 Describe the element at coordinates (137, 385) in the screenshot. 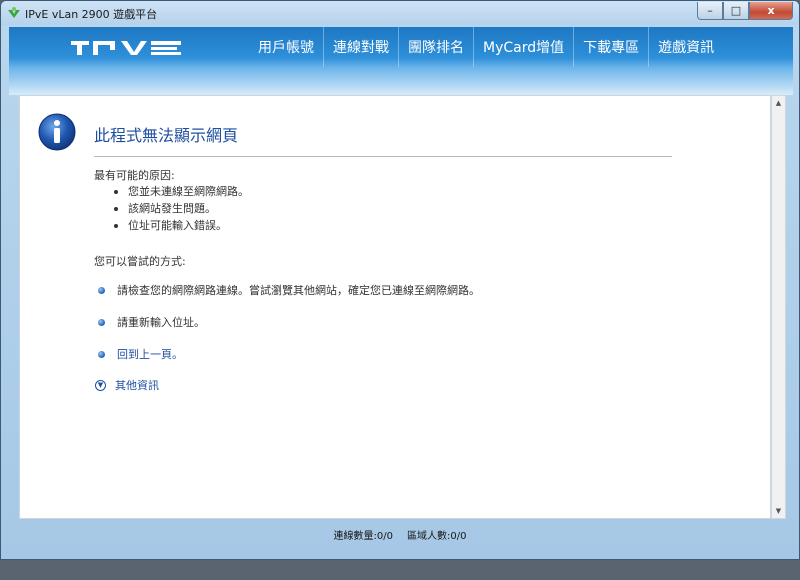

I see `more-info-label: 其他資訊` at that location.